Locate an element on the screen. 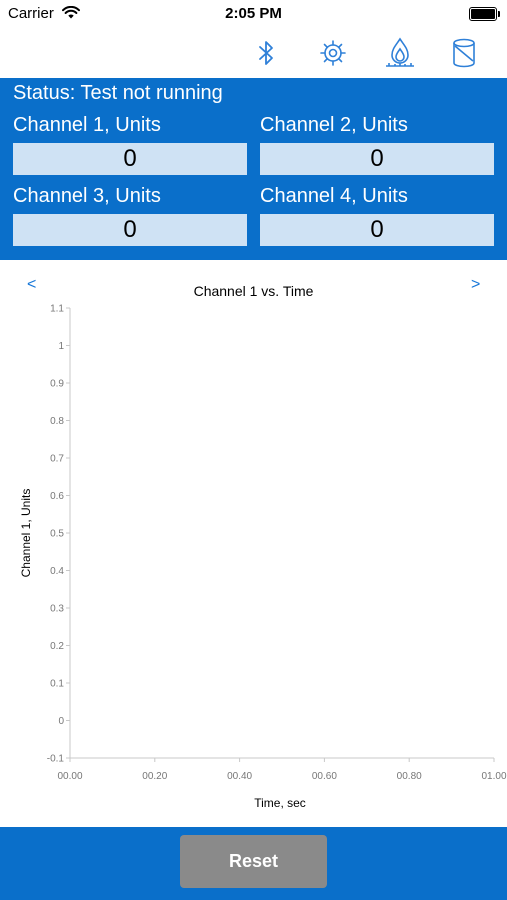  y-tick-label: 0.6 is located at coordinates (57, 496).